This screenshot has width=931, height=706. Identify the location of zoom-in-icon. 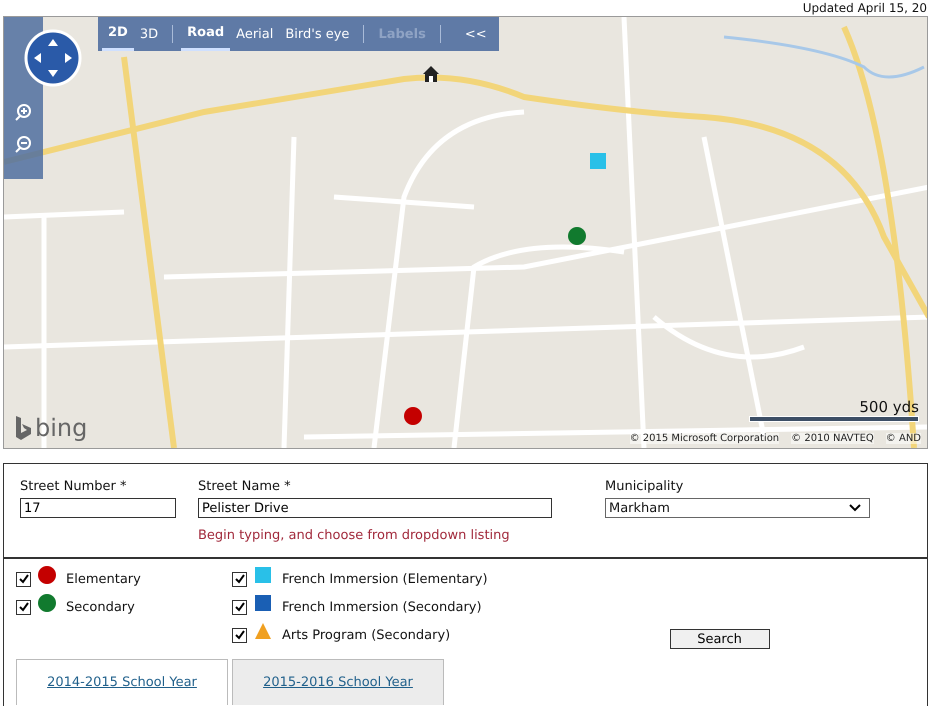
(23, 112).